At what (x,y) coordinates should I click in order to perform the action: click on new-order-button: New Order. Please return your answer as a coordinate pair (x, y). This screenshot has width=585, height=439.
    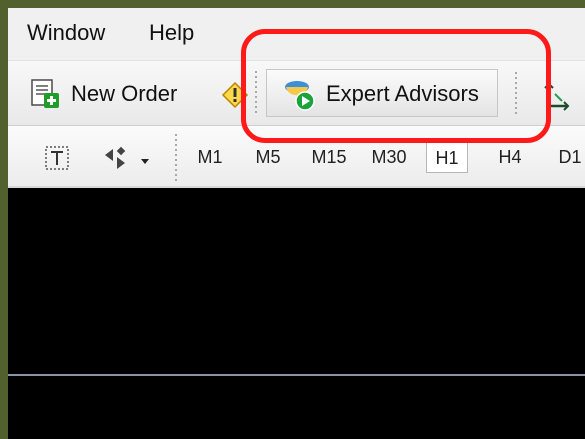
    Looking at the image, I should click on (101, 94).